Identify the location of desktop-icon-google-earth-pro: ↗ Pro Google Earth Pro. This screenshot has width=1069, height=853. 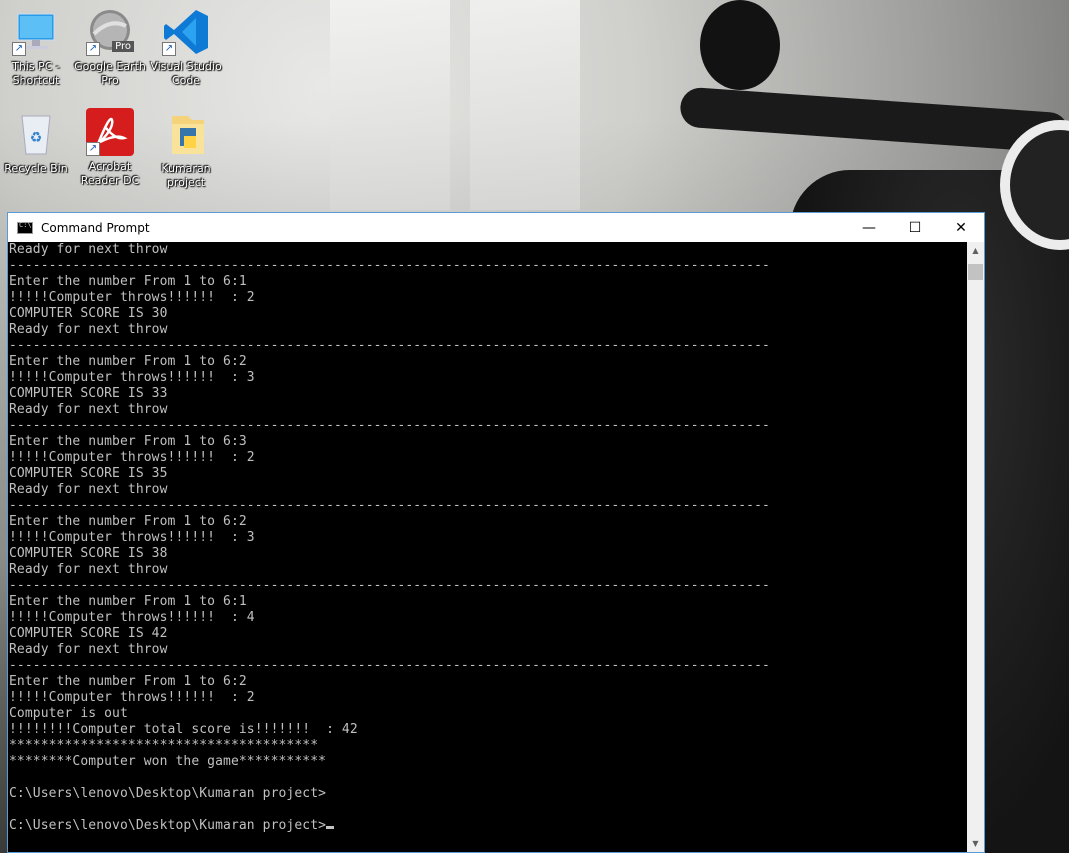
(110, 48).